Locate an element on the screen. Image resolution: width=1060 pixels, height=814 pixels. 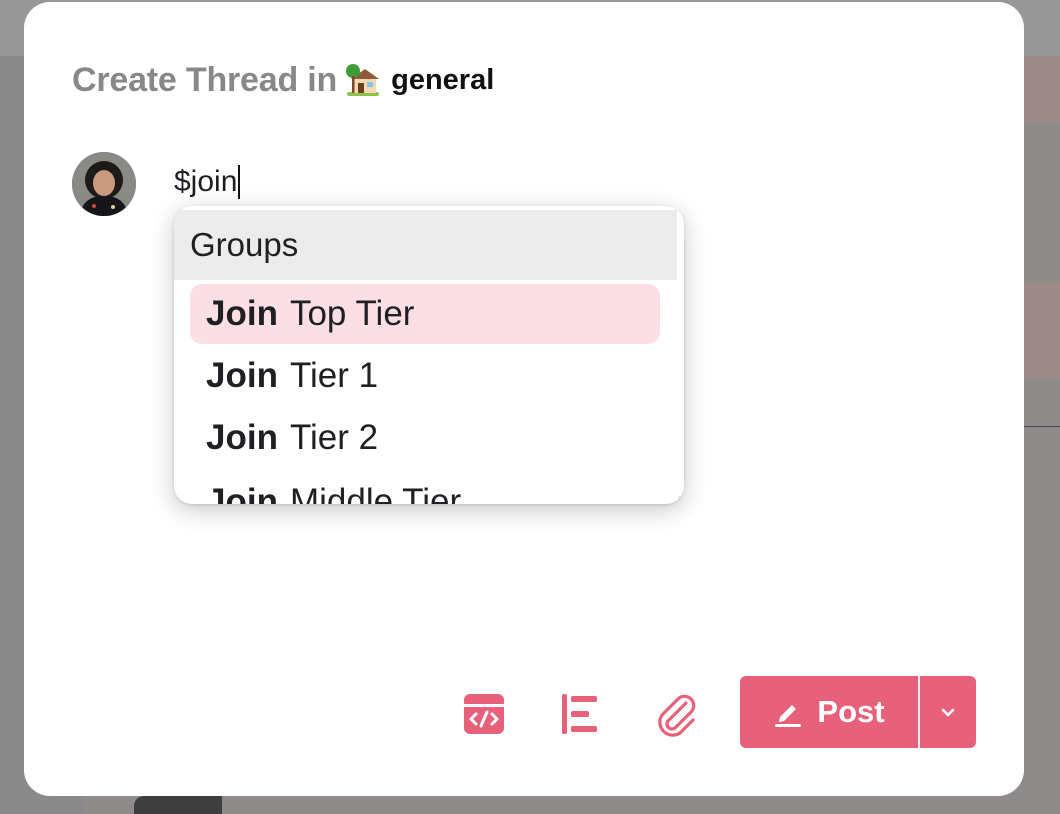
pencil-icon is located at coordinates (788, 716).